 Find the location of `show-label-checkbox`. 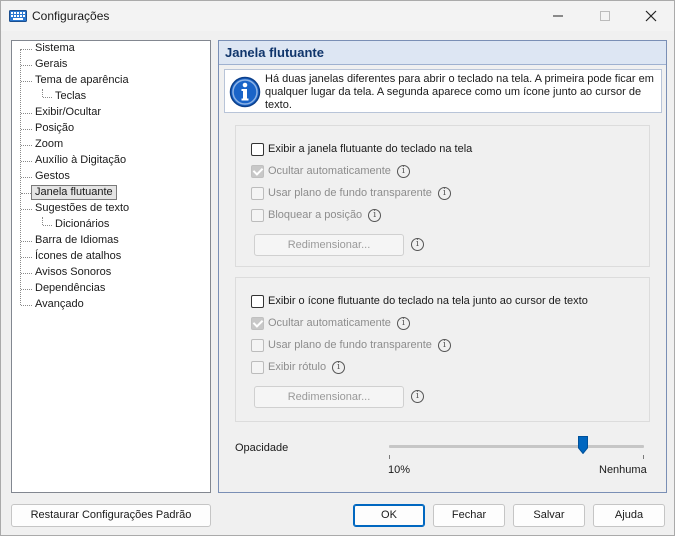

show-label-checkbox is located at coordinates (257, 367).